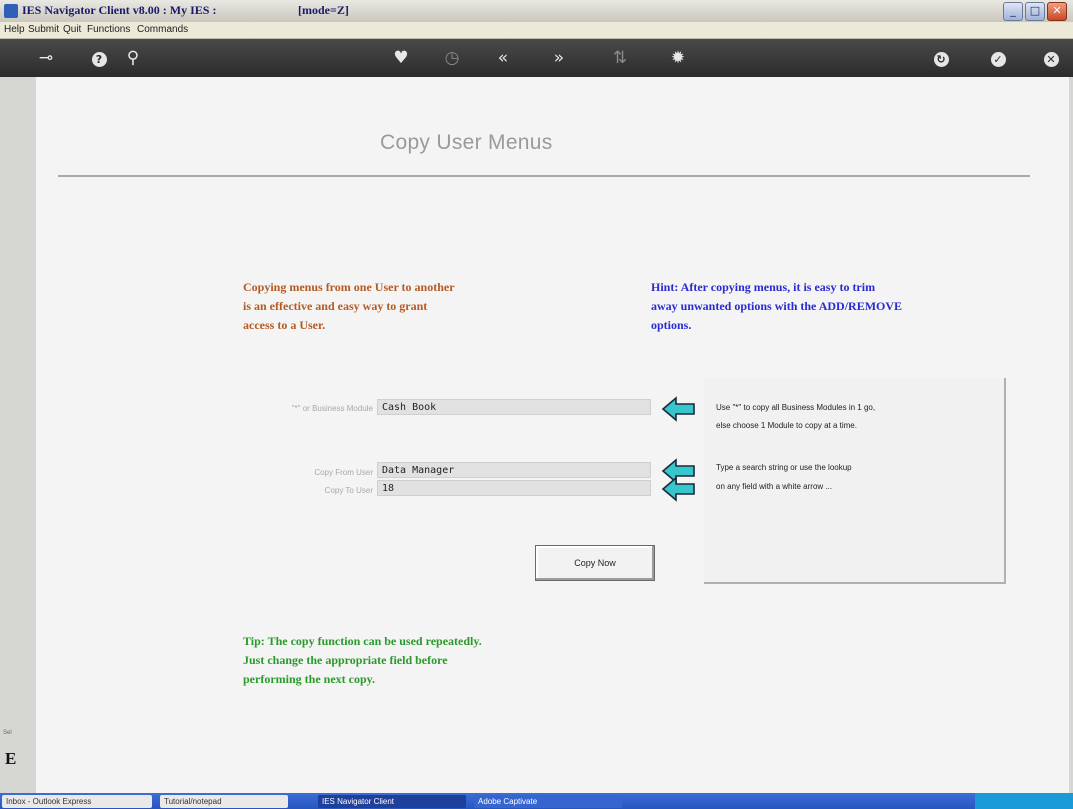  I want to click on title-divider, so click(544, 176).